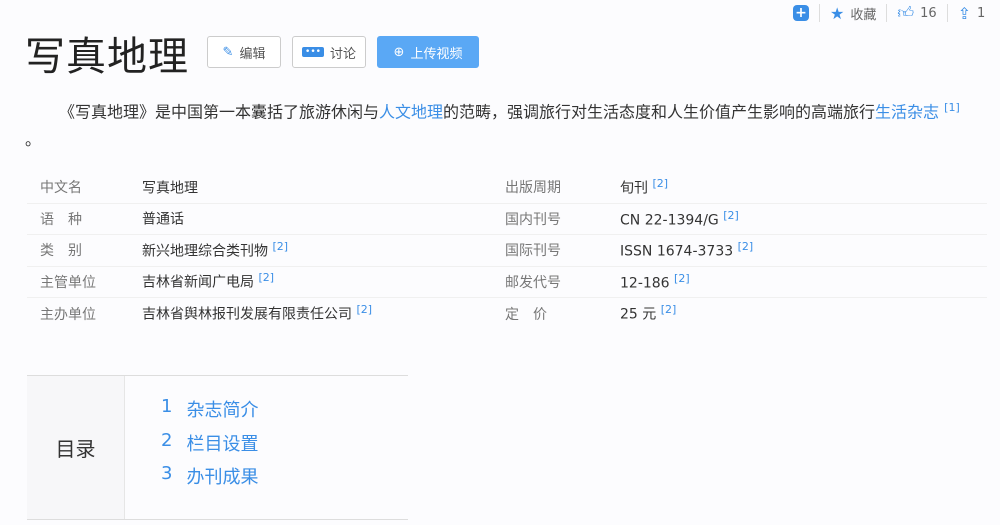  I want to click on info-value: CN 22-1394/G [2], so click(679, 219).